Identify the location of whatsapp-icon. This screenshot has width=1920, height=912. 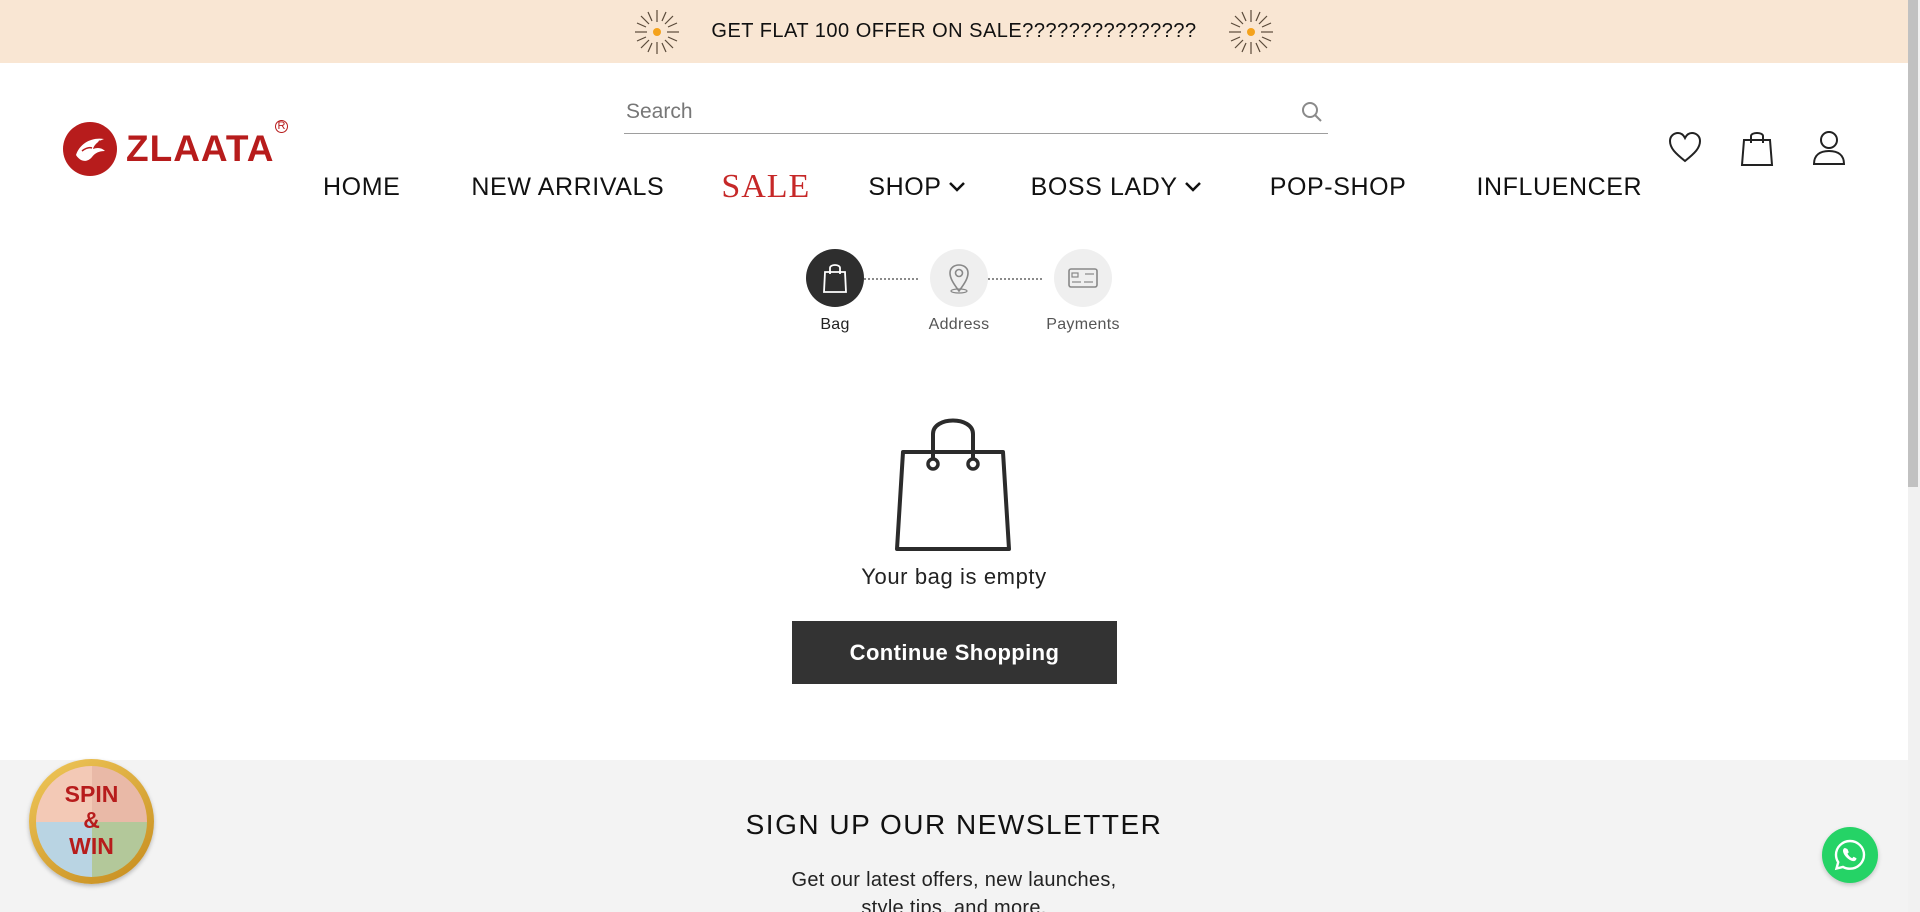
(1850, 855).